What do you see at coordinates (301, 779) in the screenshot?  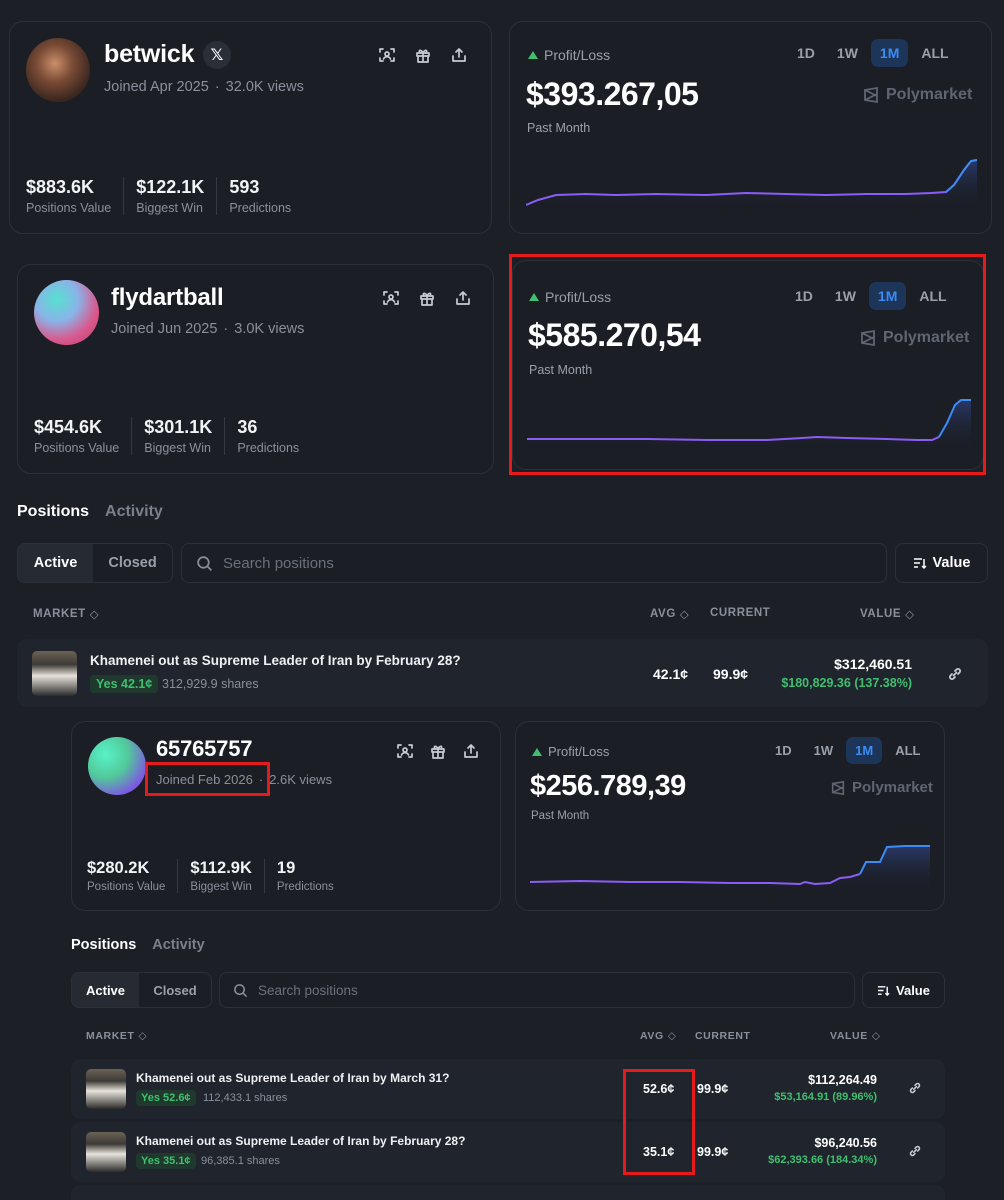 I see `view-count: 2.6K views` at bounding box center [301, 779].